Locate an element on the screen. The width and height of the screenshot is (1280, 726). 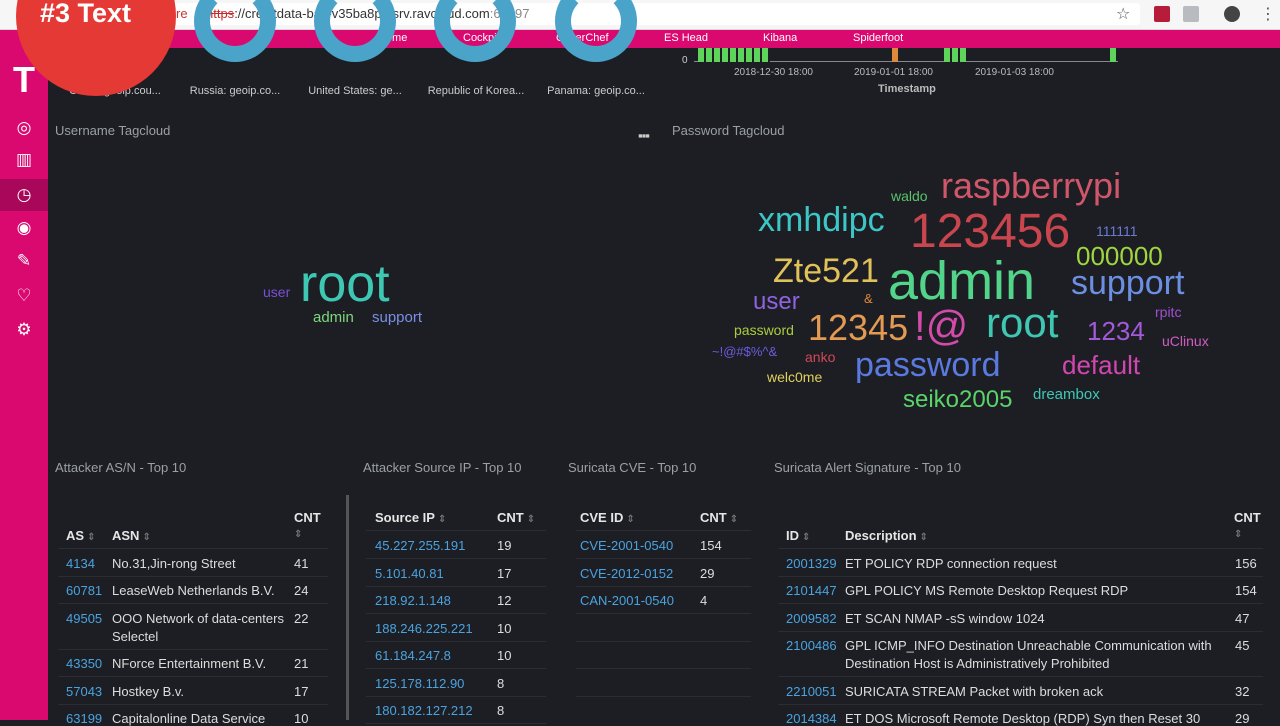
tag-word: Zte521 is located at coordinates (826, 271).